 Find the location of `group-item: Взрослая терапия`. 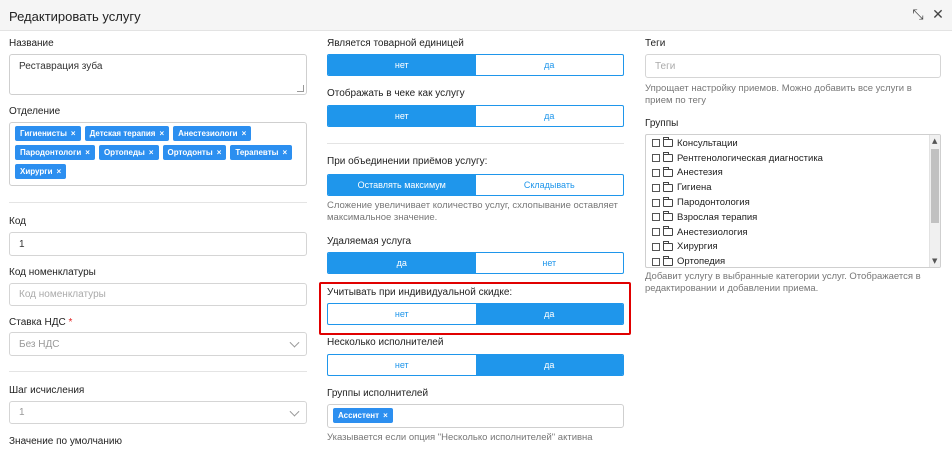

group-item: Взрослая терапия is located at coordinates (793, 217).